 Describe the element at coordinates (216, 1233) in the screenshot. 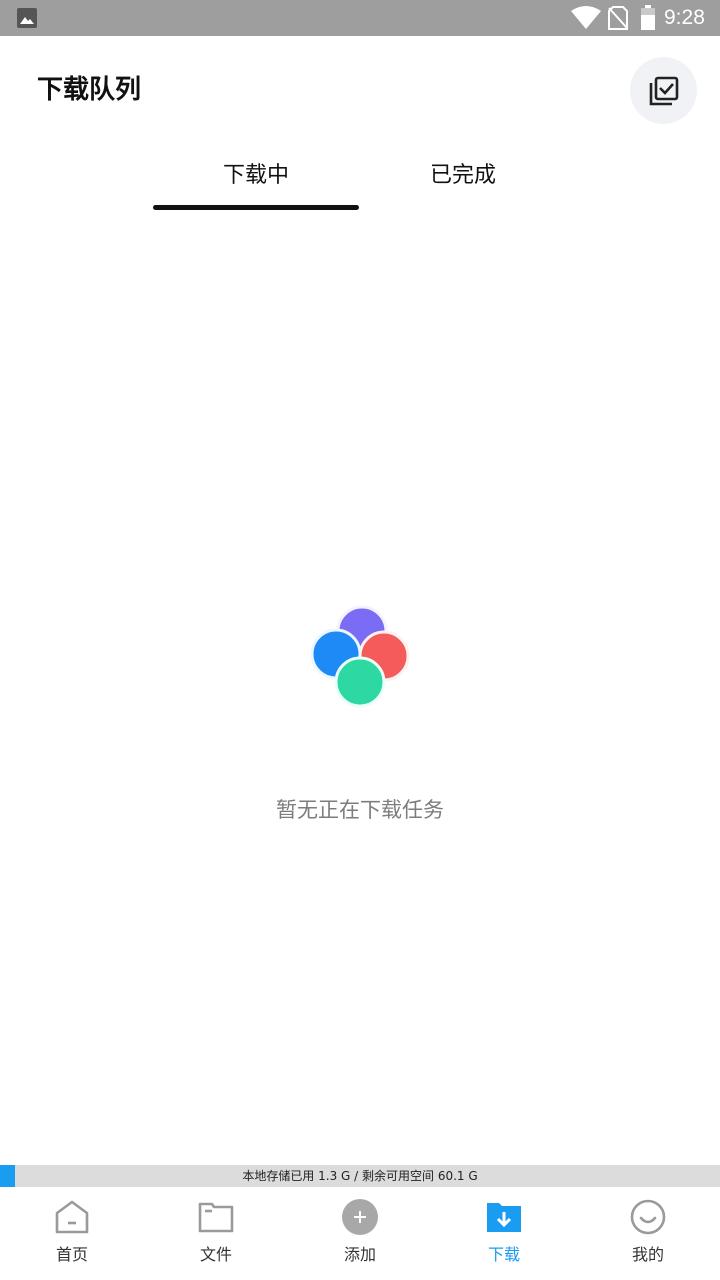

I see `nav-item-files: 文件` at that location.